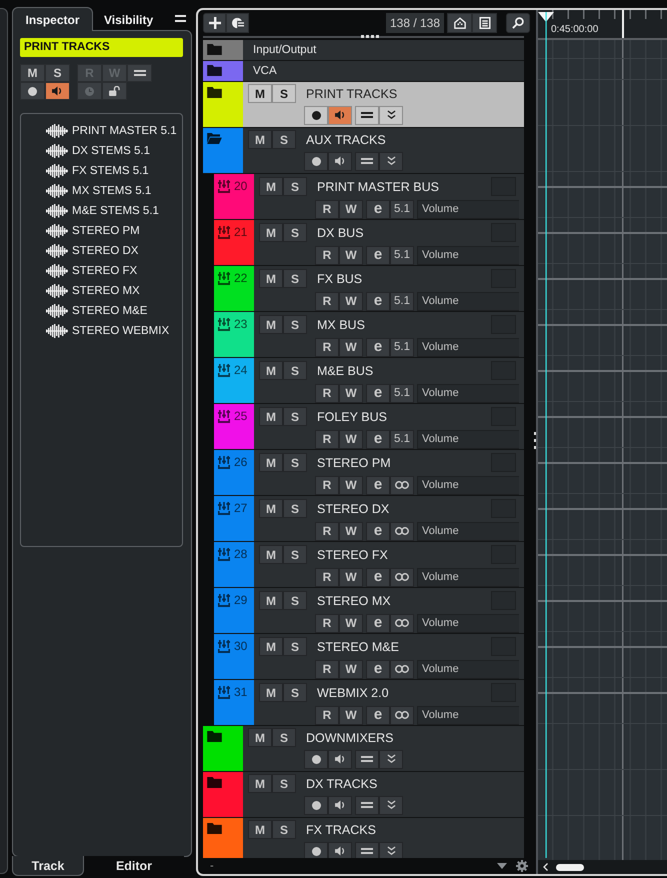 This screenshot has width=667, height=878. What do you see at coordinates (114, 91) in the screenshot?
I see `lock-button` at bounding box center [114, 91].